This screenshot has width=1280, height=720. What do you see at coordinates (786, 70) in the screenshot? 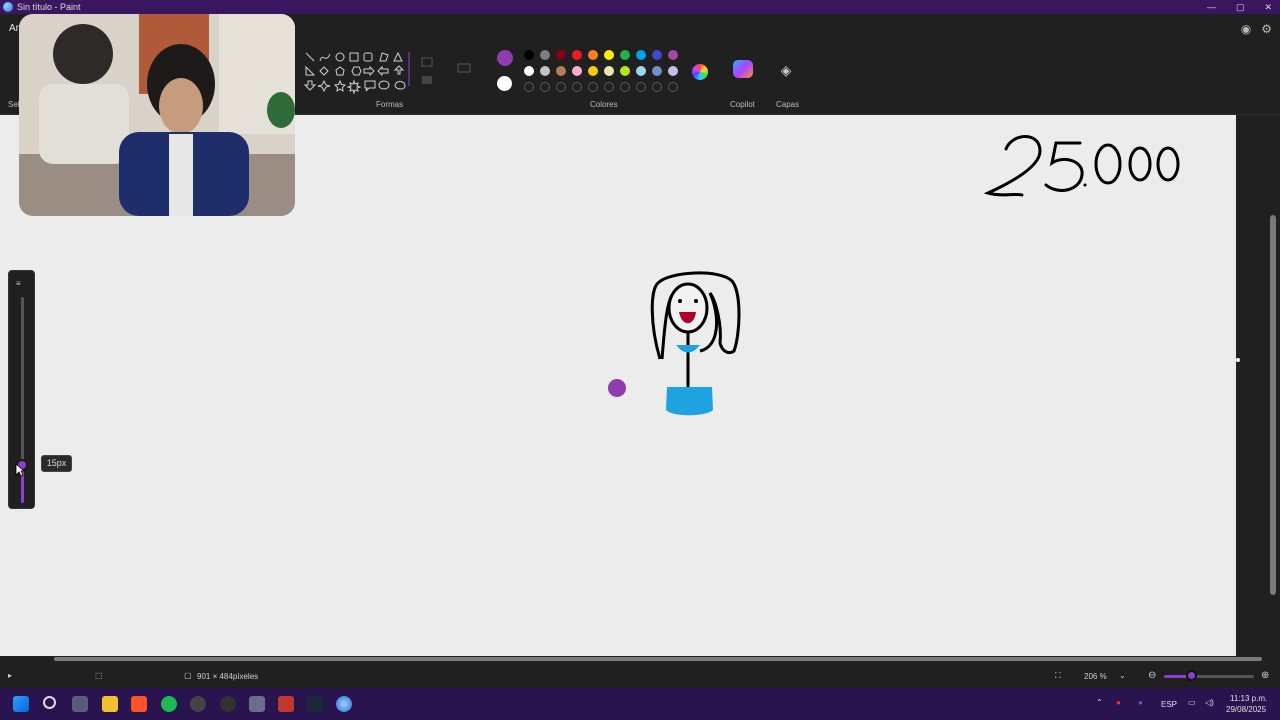
I see `layers-icon: ◈` at bounding box center [786, 70].